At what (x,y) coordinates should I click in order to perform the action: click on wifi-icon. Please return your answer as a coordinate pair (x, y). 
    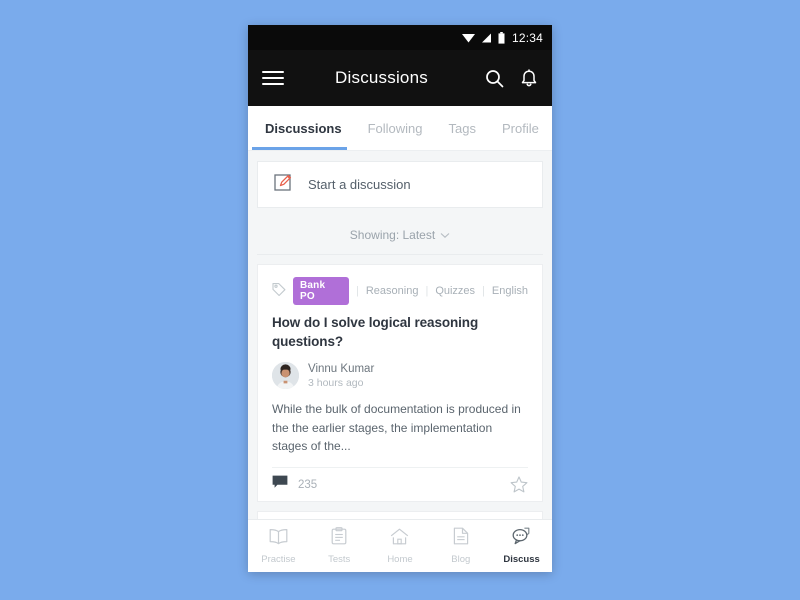
    Looking at the image, I should click on (468, 38).